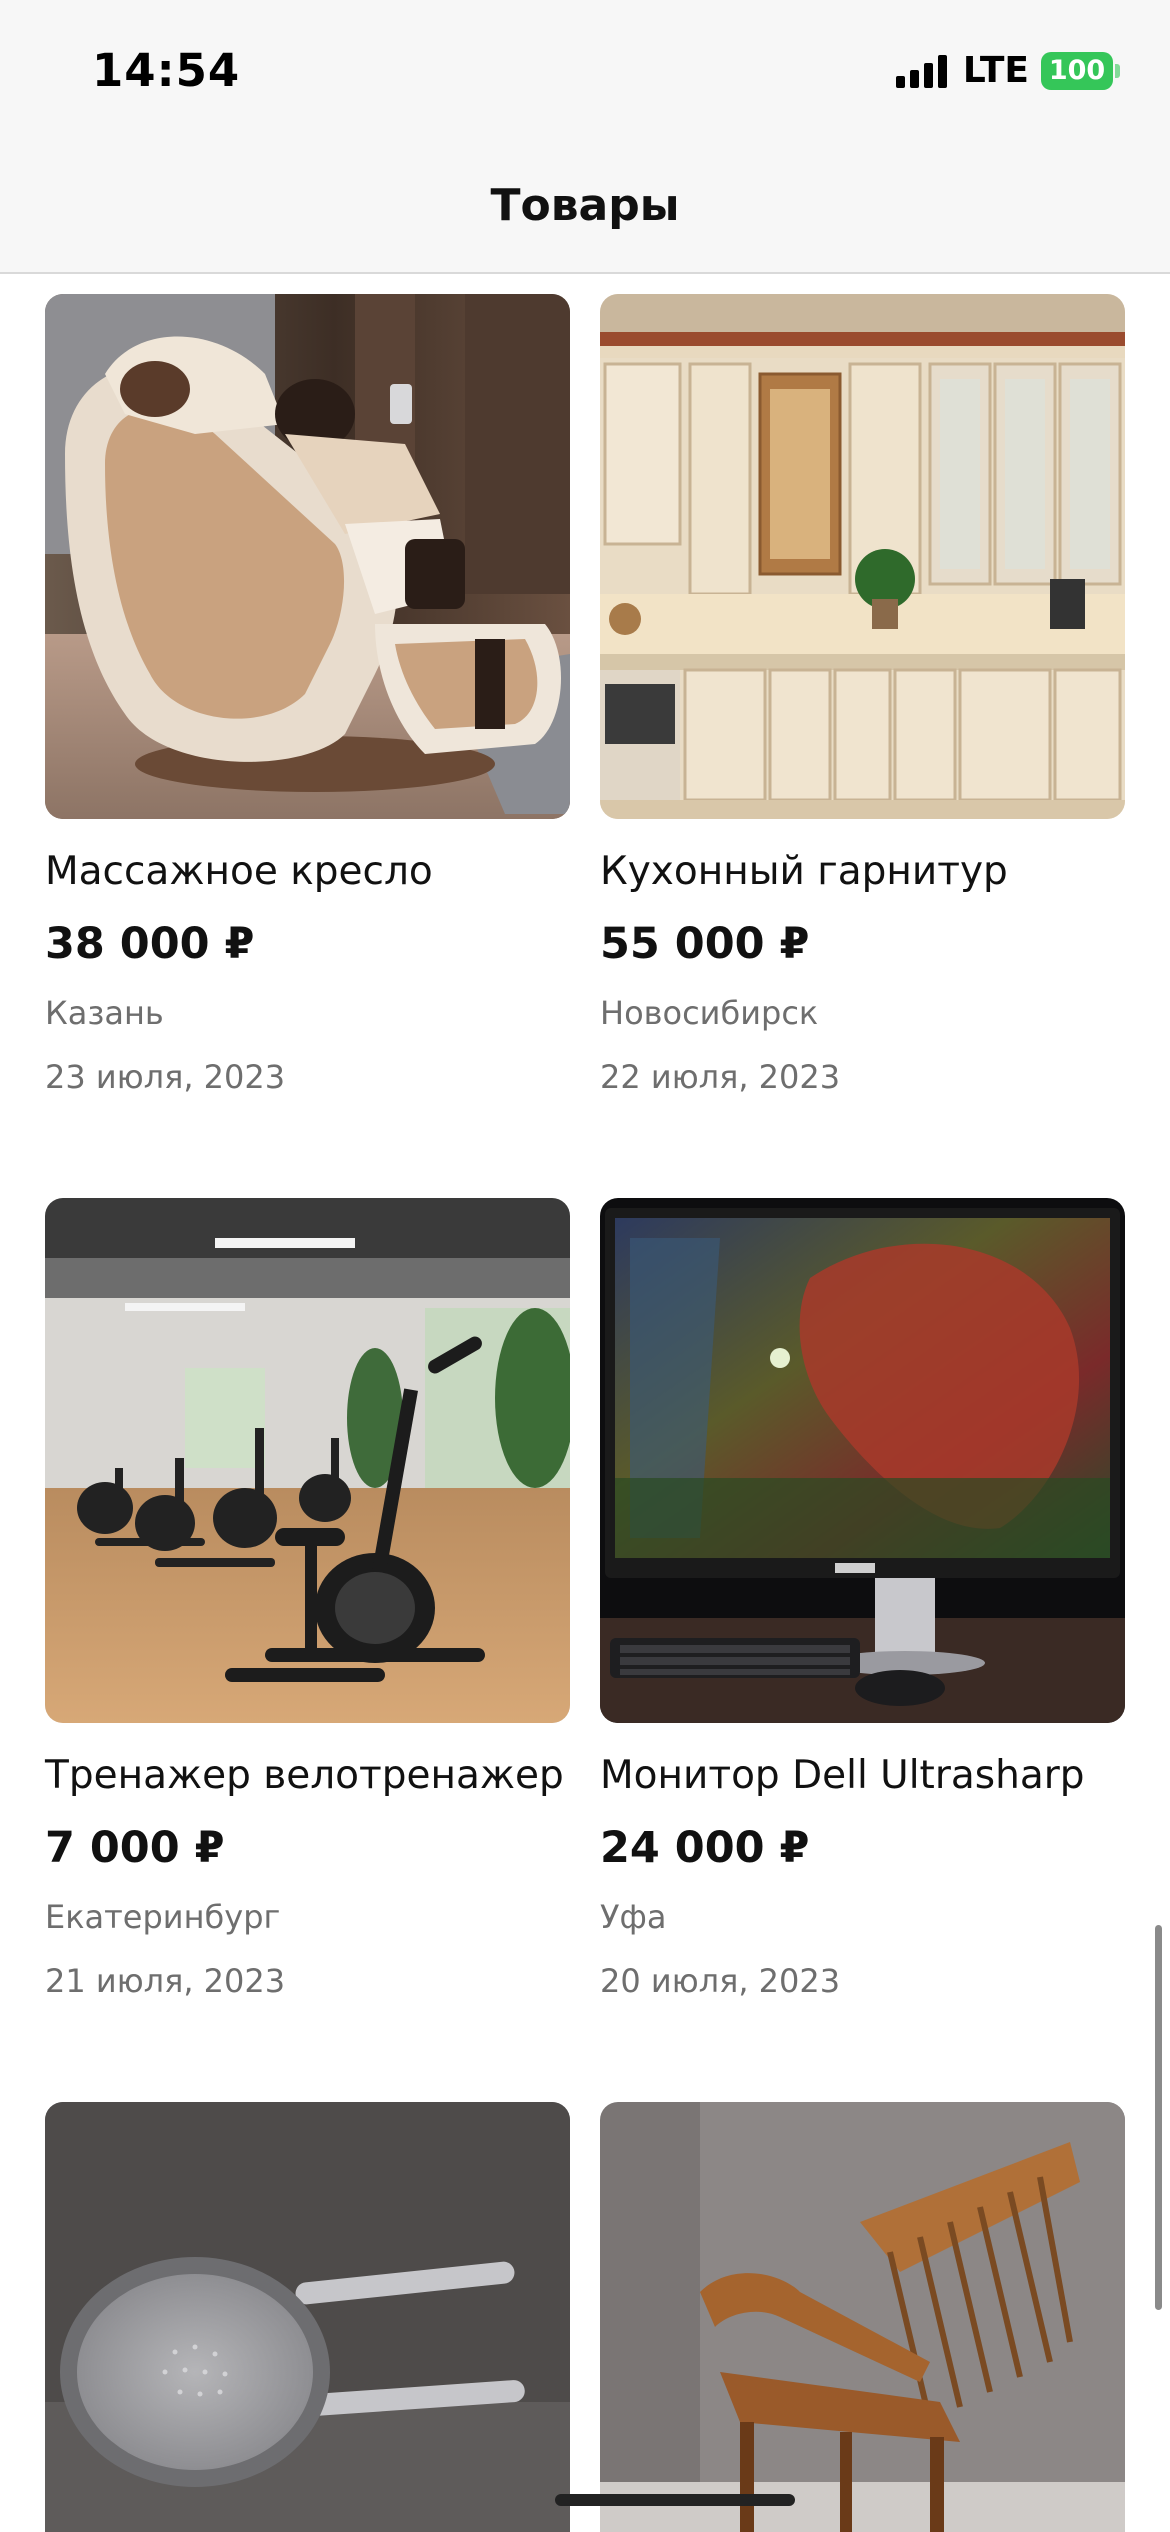 The image size is (1170, 2532). What do you see at coordinates (304, 1775) in the screenshot?
I see `product-title: Тренажер велотренажер` at bounding box center [304, 1775].